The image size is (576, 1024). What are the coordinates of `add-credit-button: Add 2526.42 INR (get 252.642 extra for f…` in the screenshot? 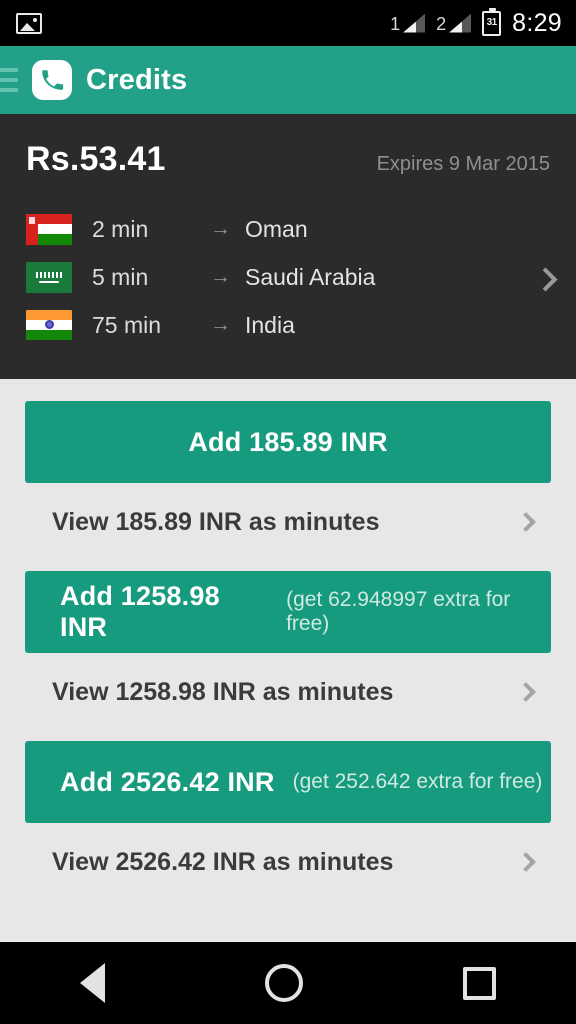 It's located at (288, 782).